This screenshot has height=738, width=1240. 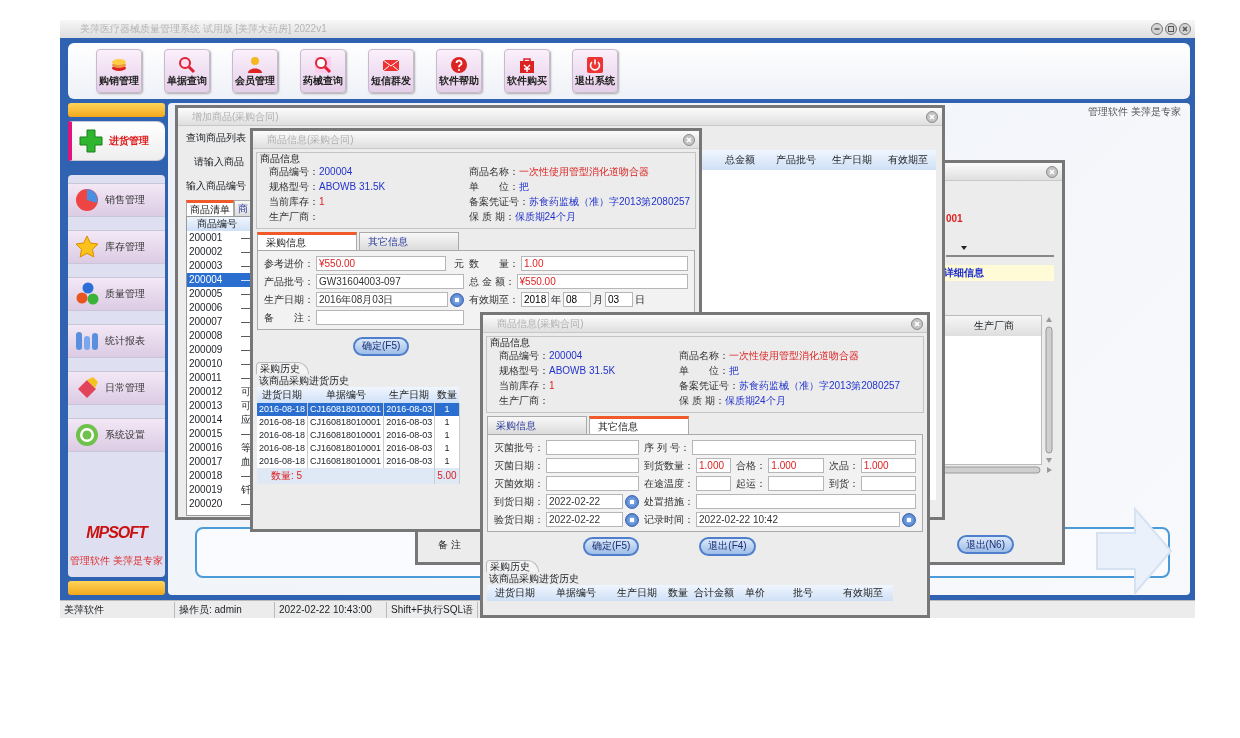 I want to click on column-header: 数量, so click(x=447, y=395).